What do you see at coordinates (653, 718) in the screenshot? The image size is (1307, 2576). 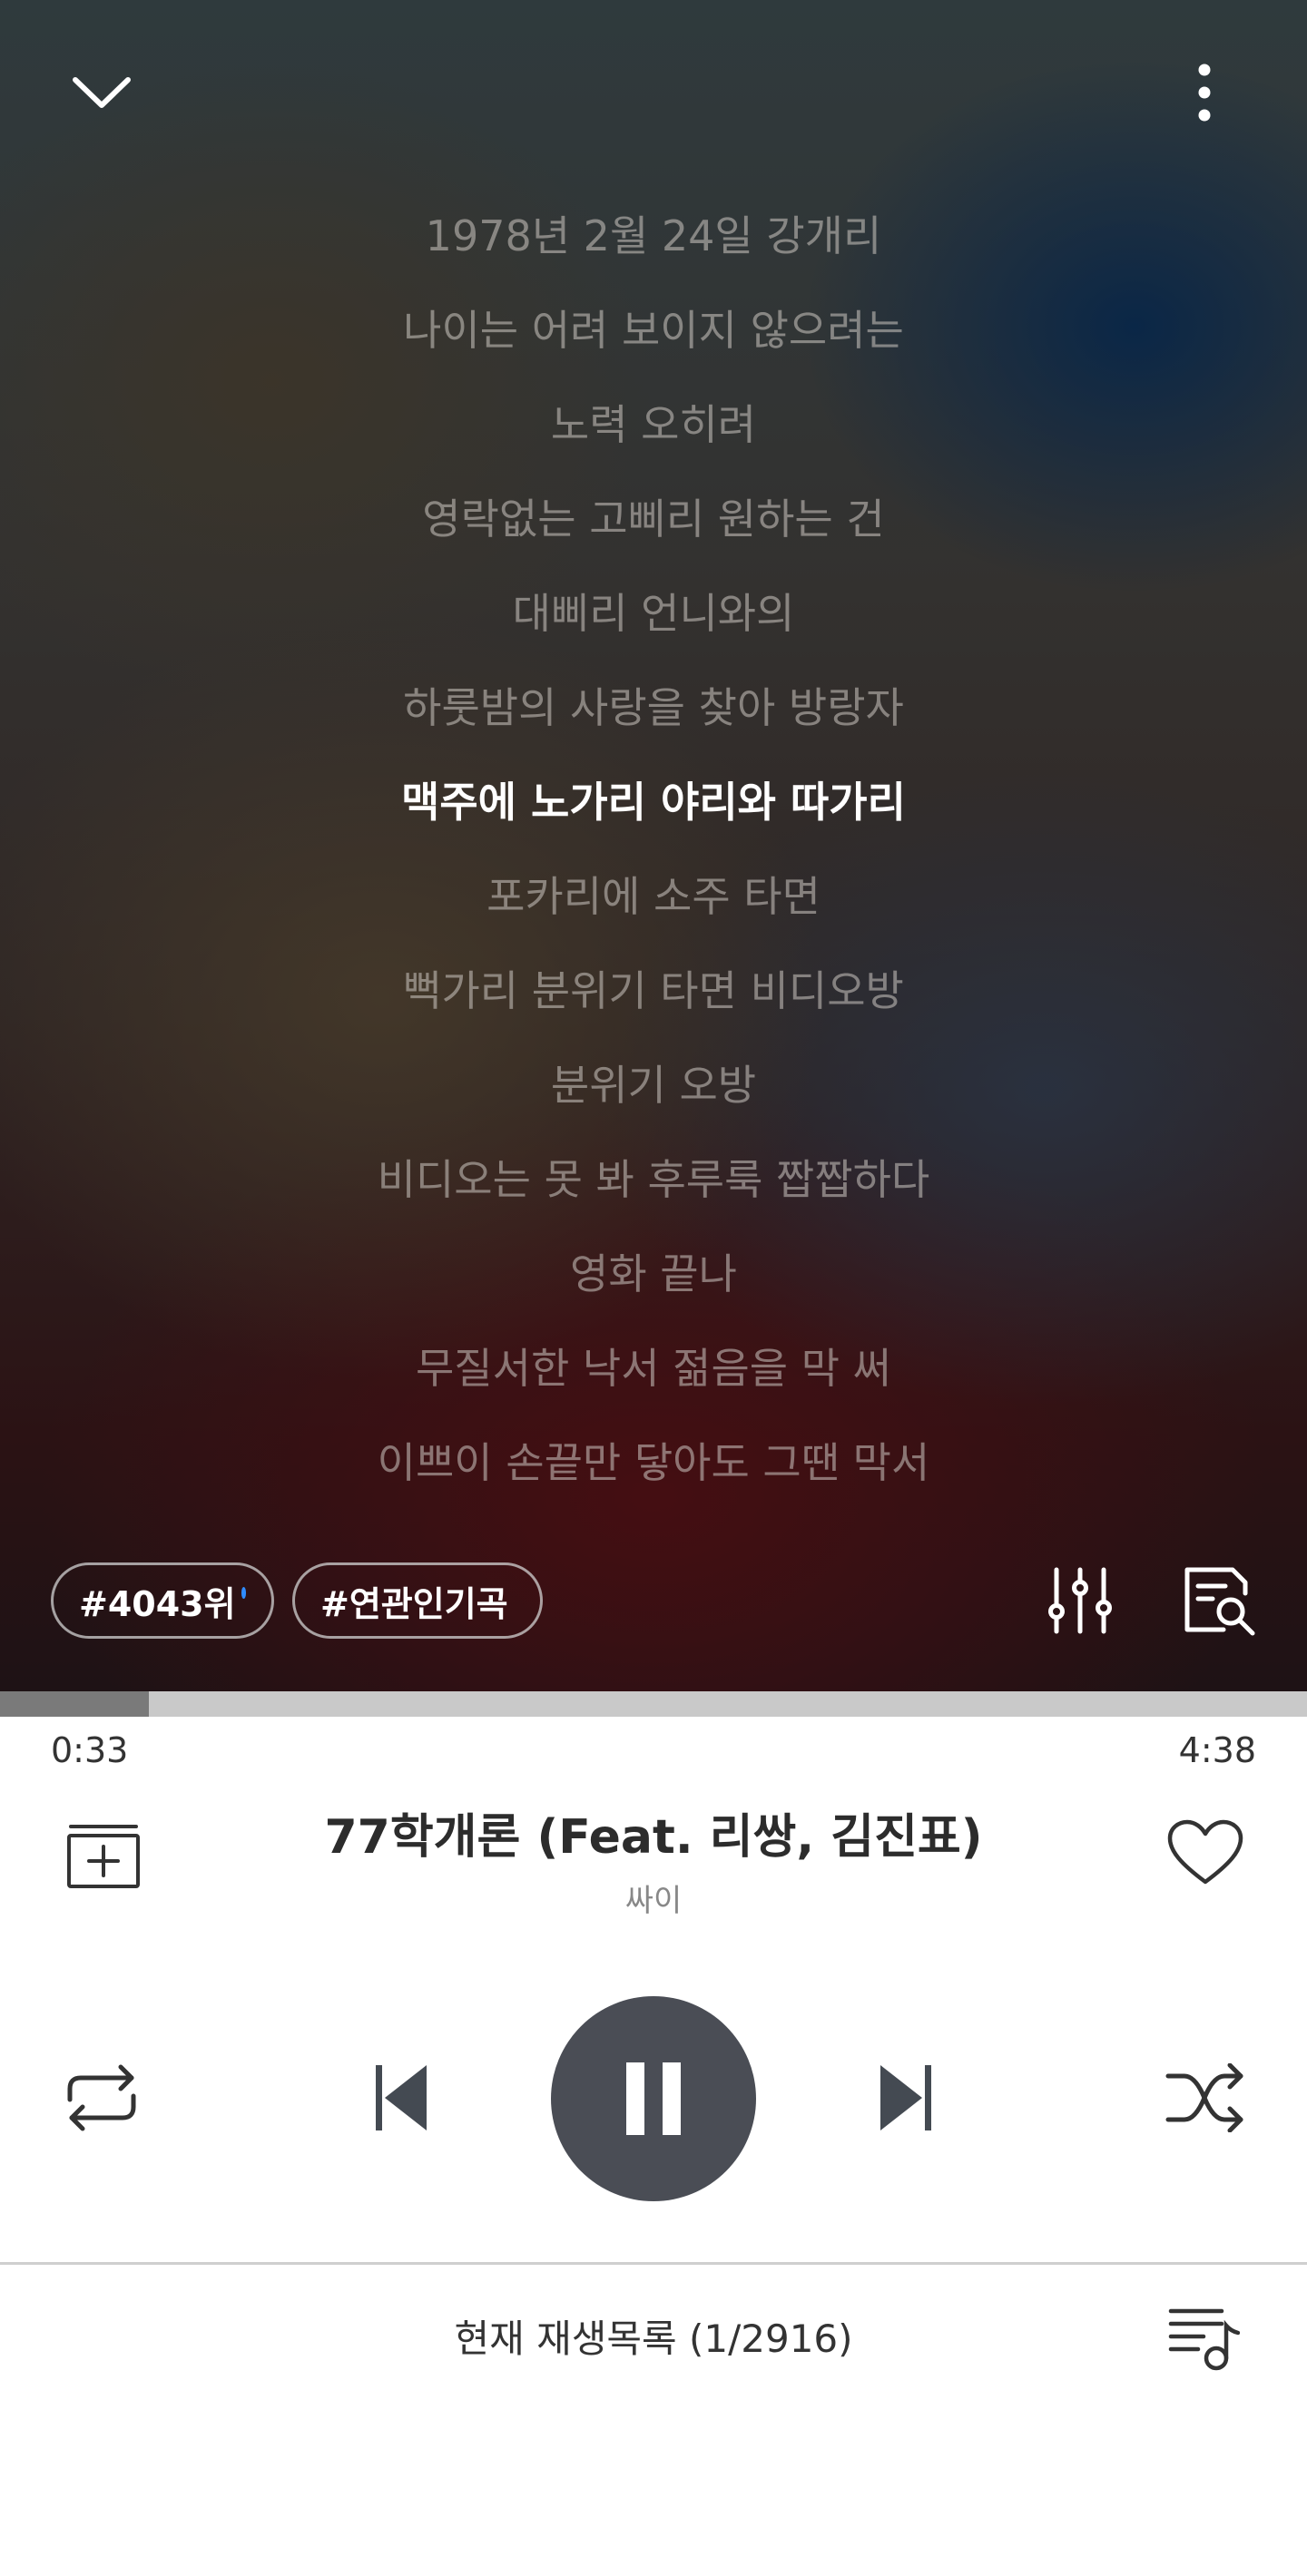 I see `lyric-line: 하룻밤의 사랑을 찾아 방랑자` at bounding box center [653, 718].